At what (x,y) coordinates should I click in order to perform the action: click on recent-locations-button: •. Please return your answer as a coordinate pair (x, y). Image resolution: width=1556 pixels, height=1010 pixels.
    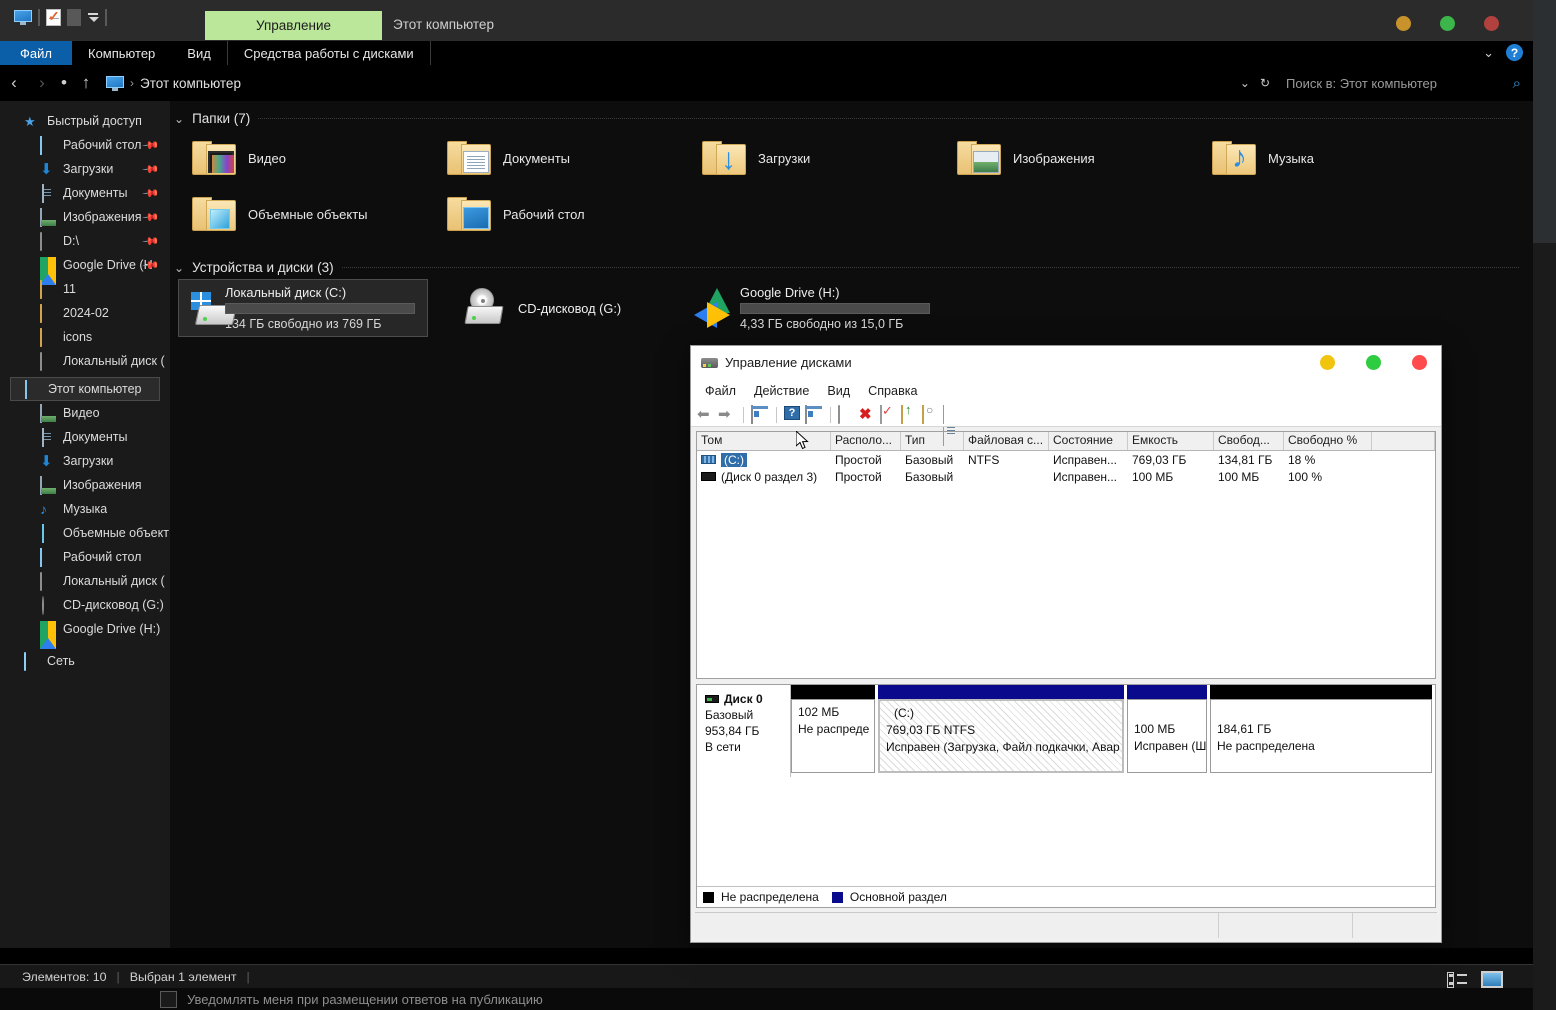
    Looking at the image, I should click on (64, 83).